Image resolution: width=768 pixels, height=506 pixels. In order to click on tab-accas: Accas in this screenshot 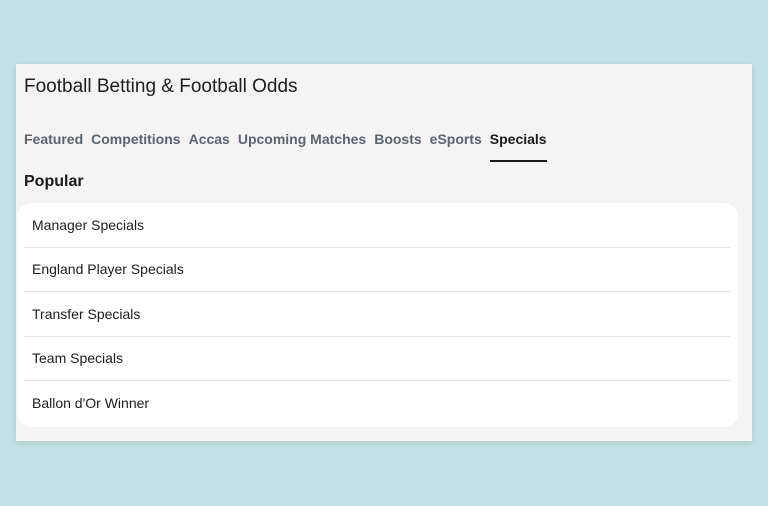, I will do `click(209, 145)`.